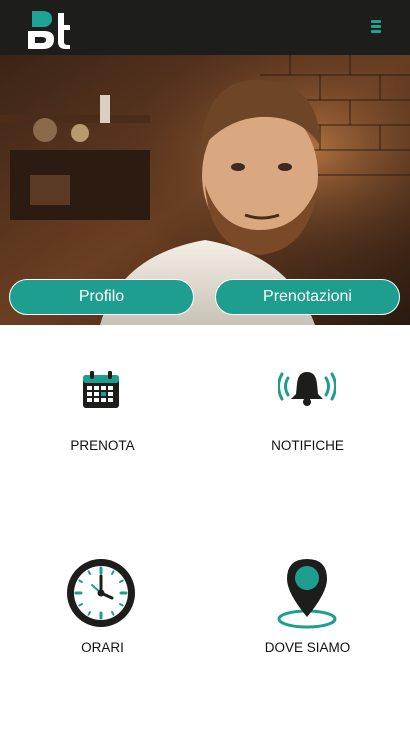 This screenshot has width=410, height=730. What do you see at coordinates (101, 593) in the screenshot?
I see `clock-icon` at bounding box center [101, 593].